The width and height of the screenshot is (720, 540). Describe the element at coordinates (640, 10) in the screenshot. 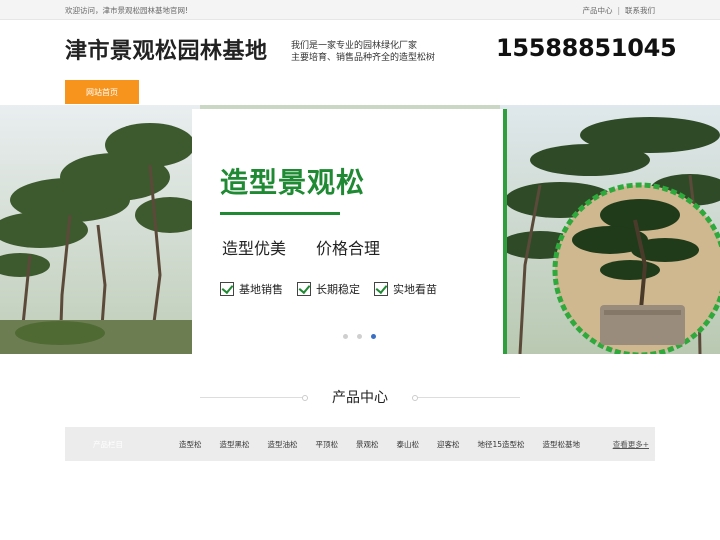

I see `top-link-contact: 联系我们` at that location.